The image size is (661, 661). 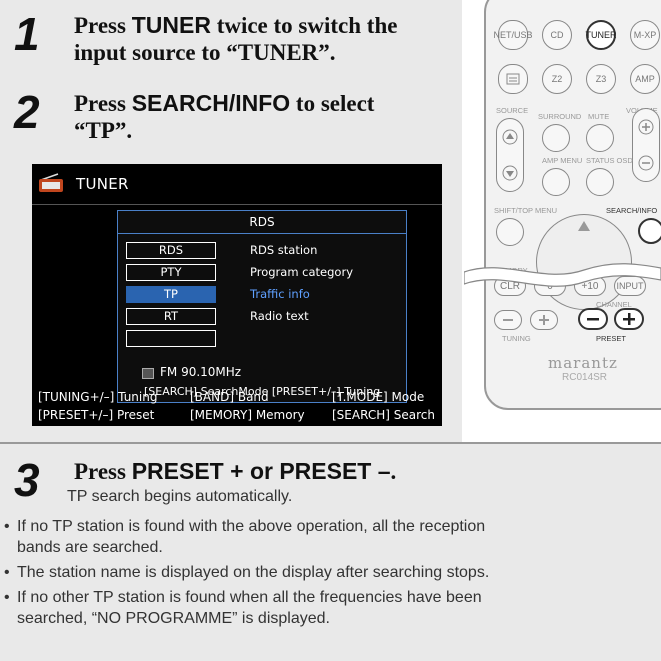 I want to click on preset-plus-button, so click(x=629, y=319).